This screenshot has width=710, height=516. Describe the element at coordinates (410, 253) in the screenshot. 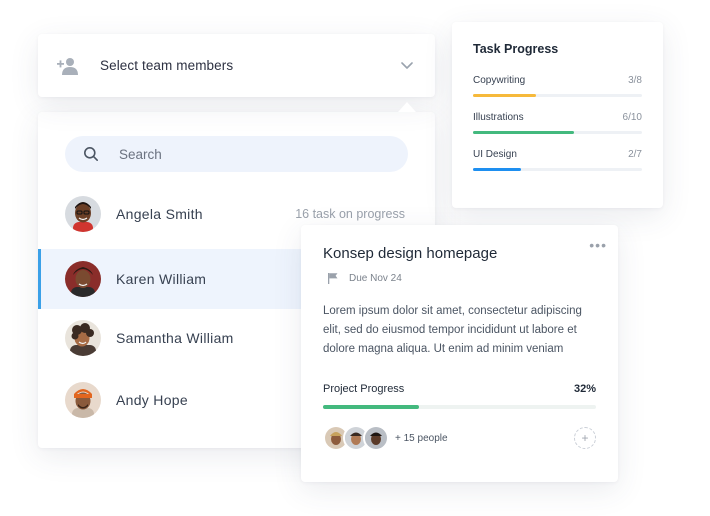

I see `task-title: Konsep design homepage` at that location.